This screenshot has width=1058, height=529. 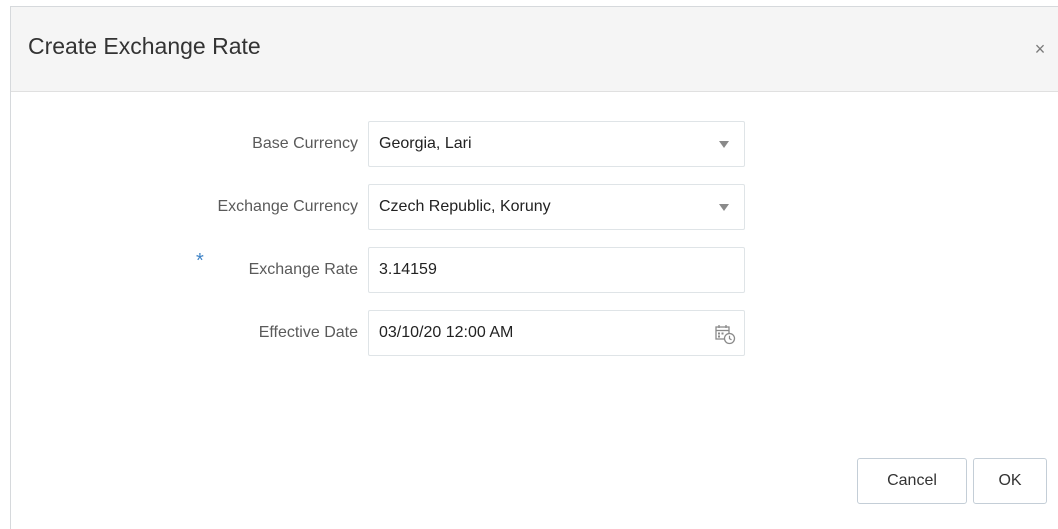 I want to click on exchange-currency-label: Exchange Currency, so click(x=287, y=206).